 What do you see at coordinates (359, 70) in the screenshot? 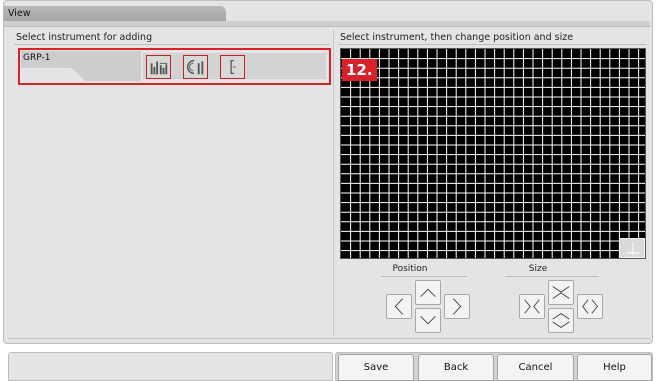
I see `step-badge: 12.` at bounding box center [359, 70].